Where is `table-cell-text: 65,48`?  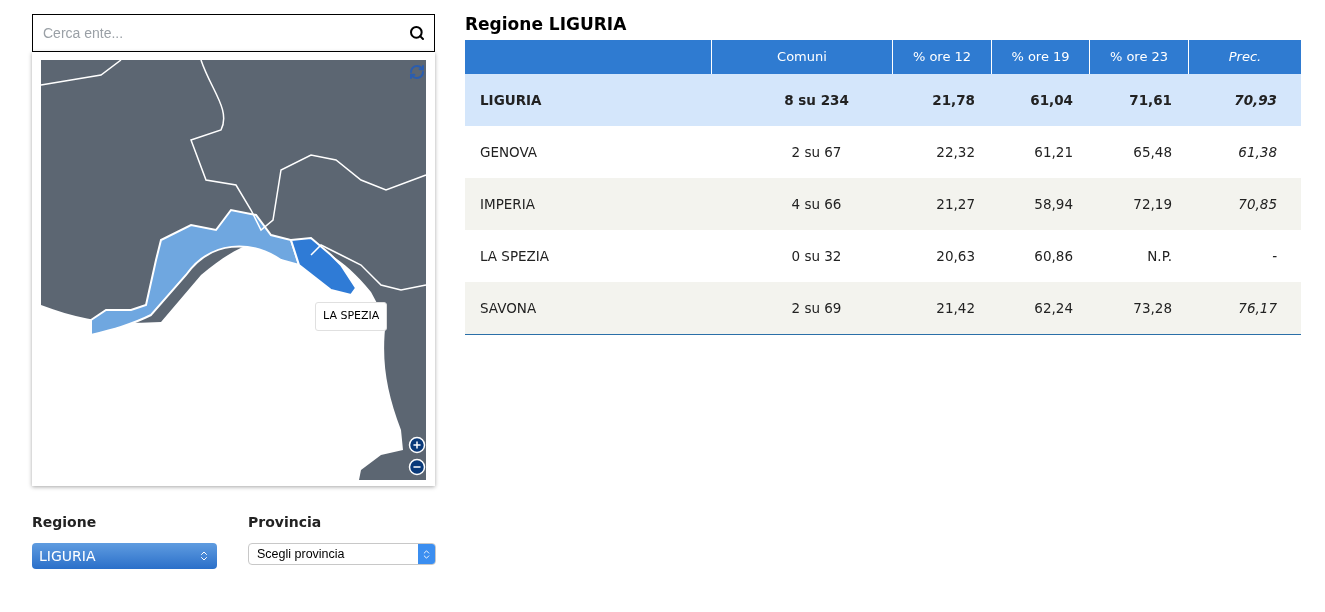
table-cell-text: 65,48 is located at coordinates (1152, 152).